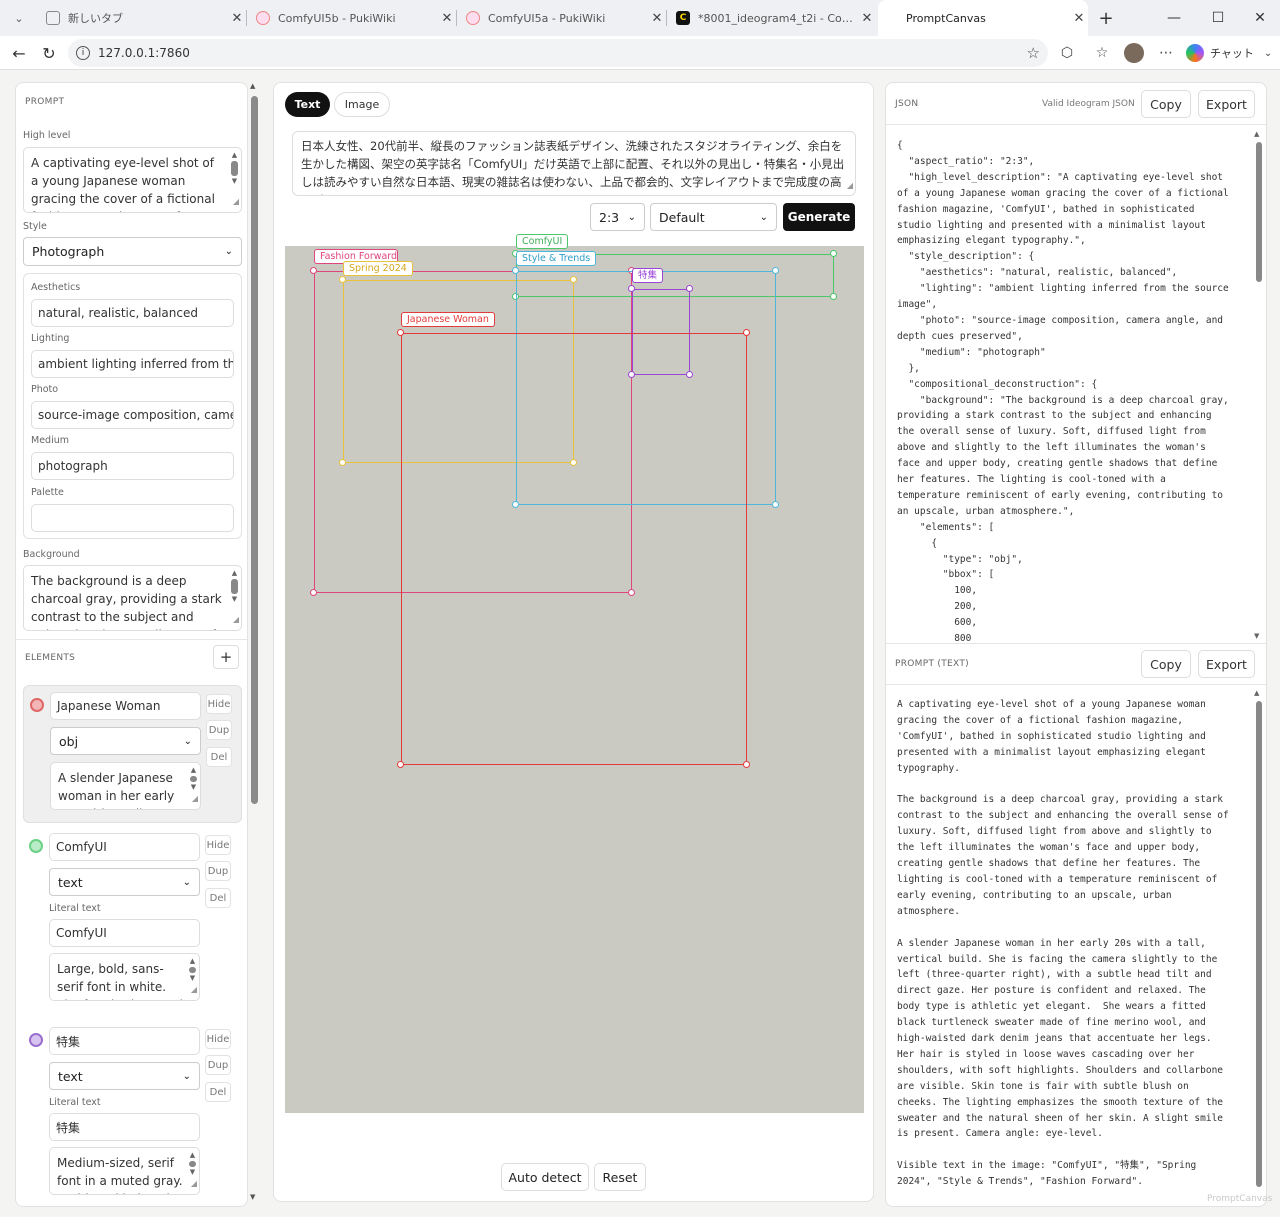 This screenshot has width=1280, height=1217. I want to click on aspect-ratio-select: 2:3 ⌄, so click(617, 217).